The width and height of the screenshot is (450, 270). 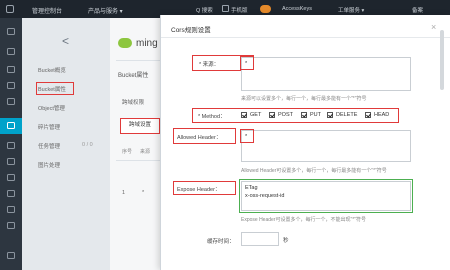 What do you see at coordinates (125, 43) in the screenshot?
I see `bucket-icon` at bounding box center [125, 43].